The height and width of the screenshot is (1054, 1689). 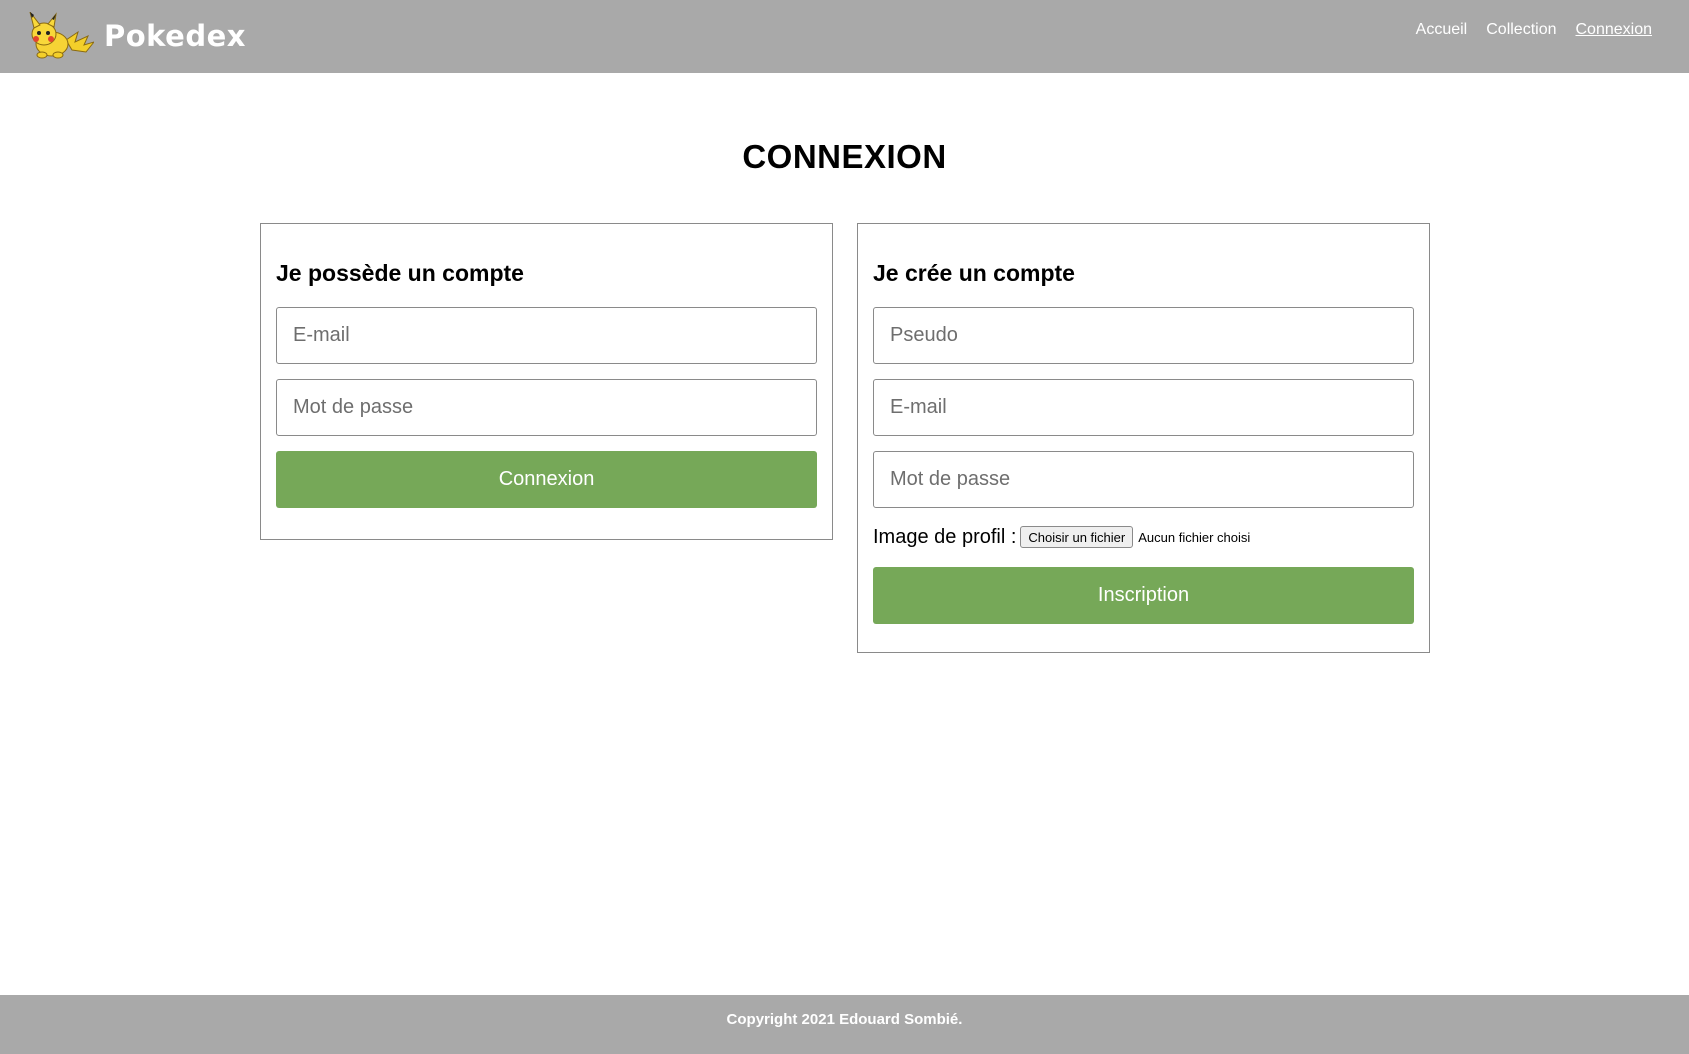 I want to click on login-submit-button: Connexion, so click(x=546, y=479).